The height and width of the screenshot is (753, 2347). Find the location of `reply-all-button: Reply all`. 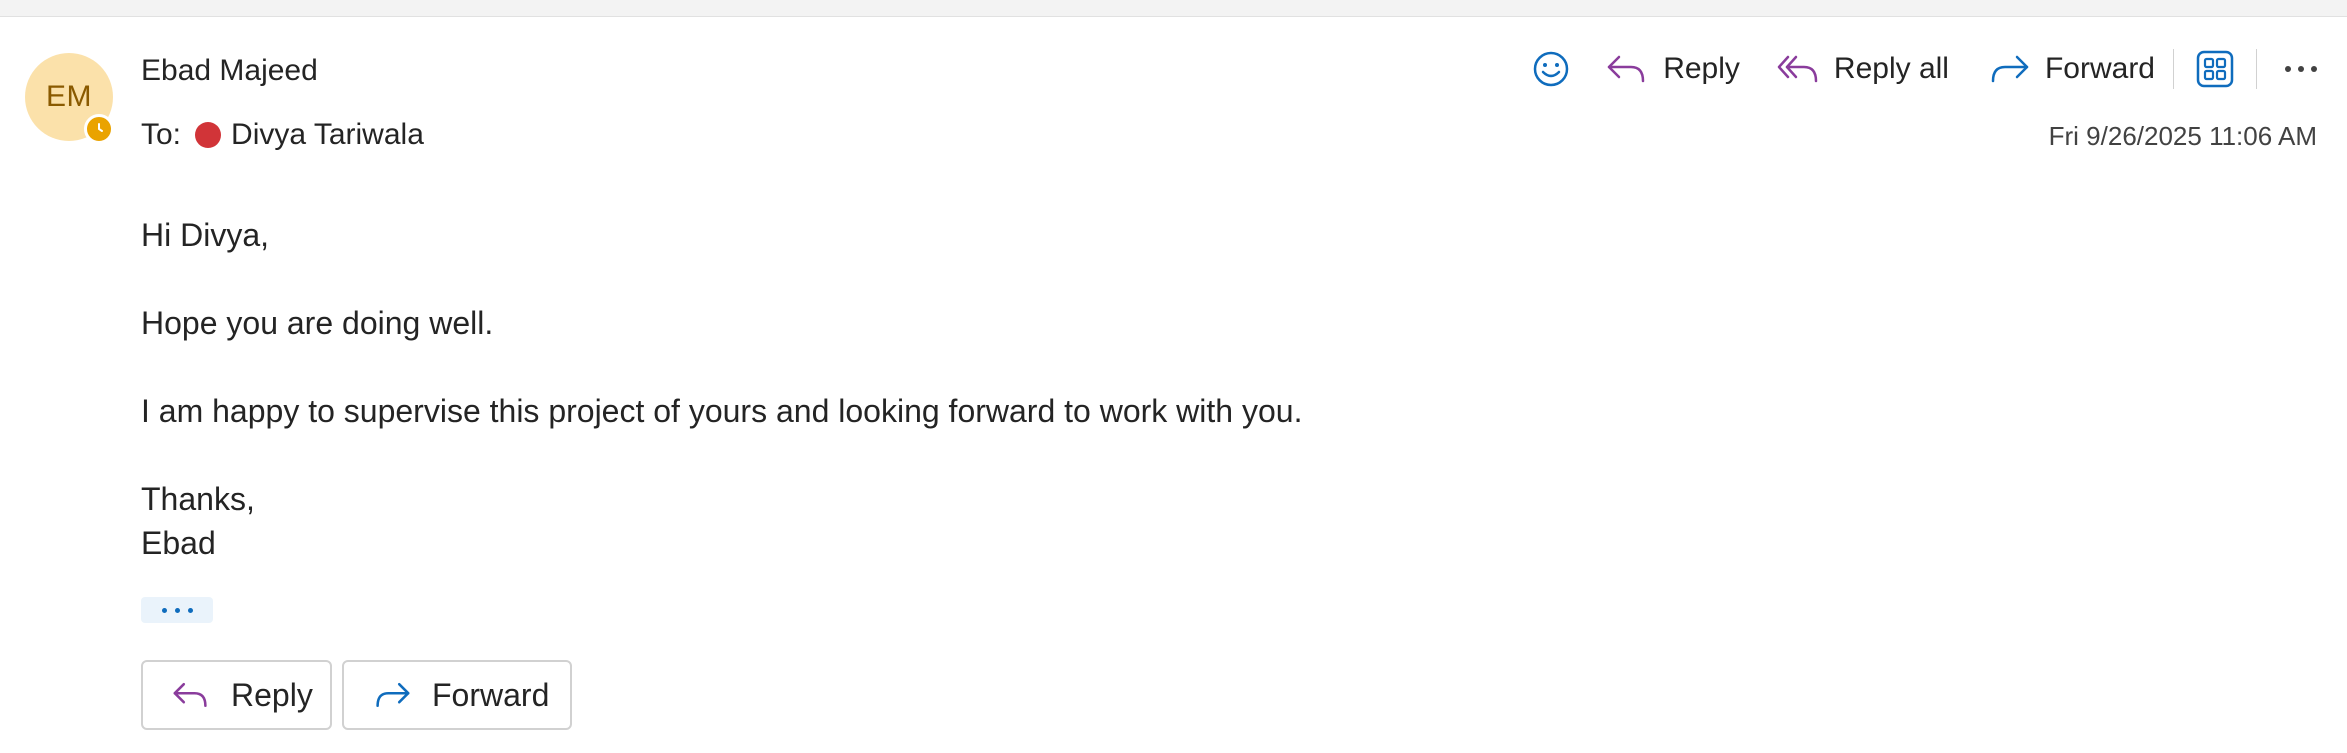

reply-all-button: Reply all is located at coordinates (1862, 69).